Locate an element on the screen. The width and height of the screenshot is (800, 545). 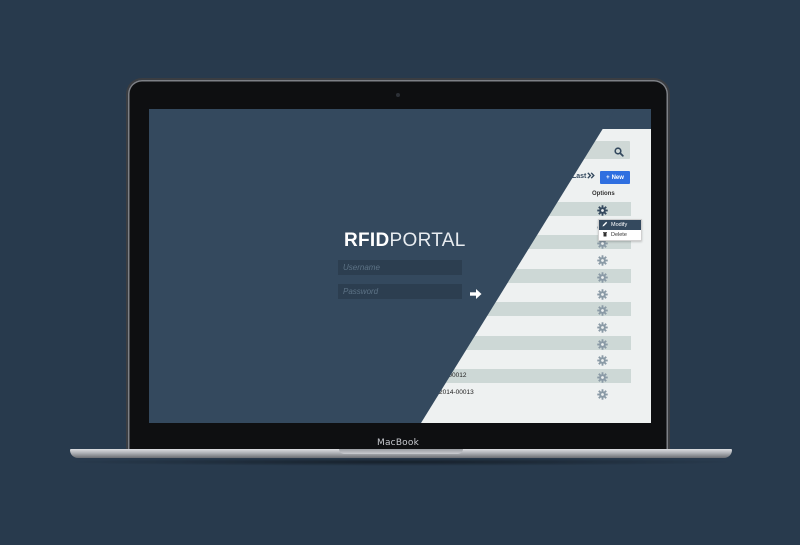
laptop-base is located at coordinates (401, 453).